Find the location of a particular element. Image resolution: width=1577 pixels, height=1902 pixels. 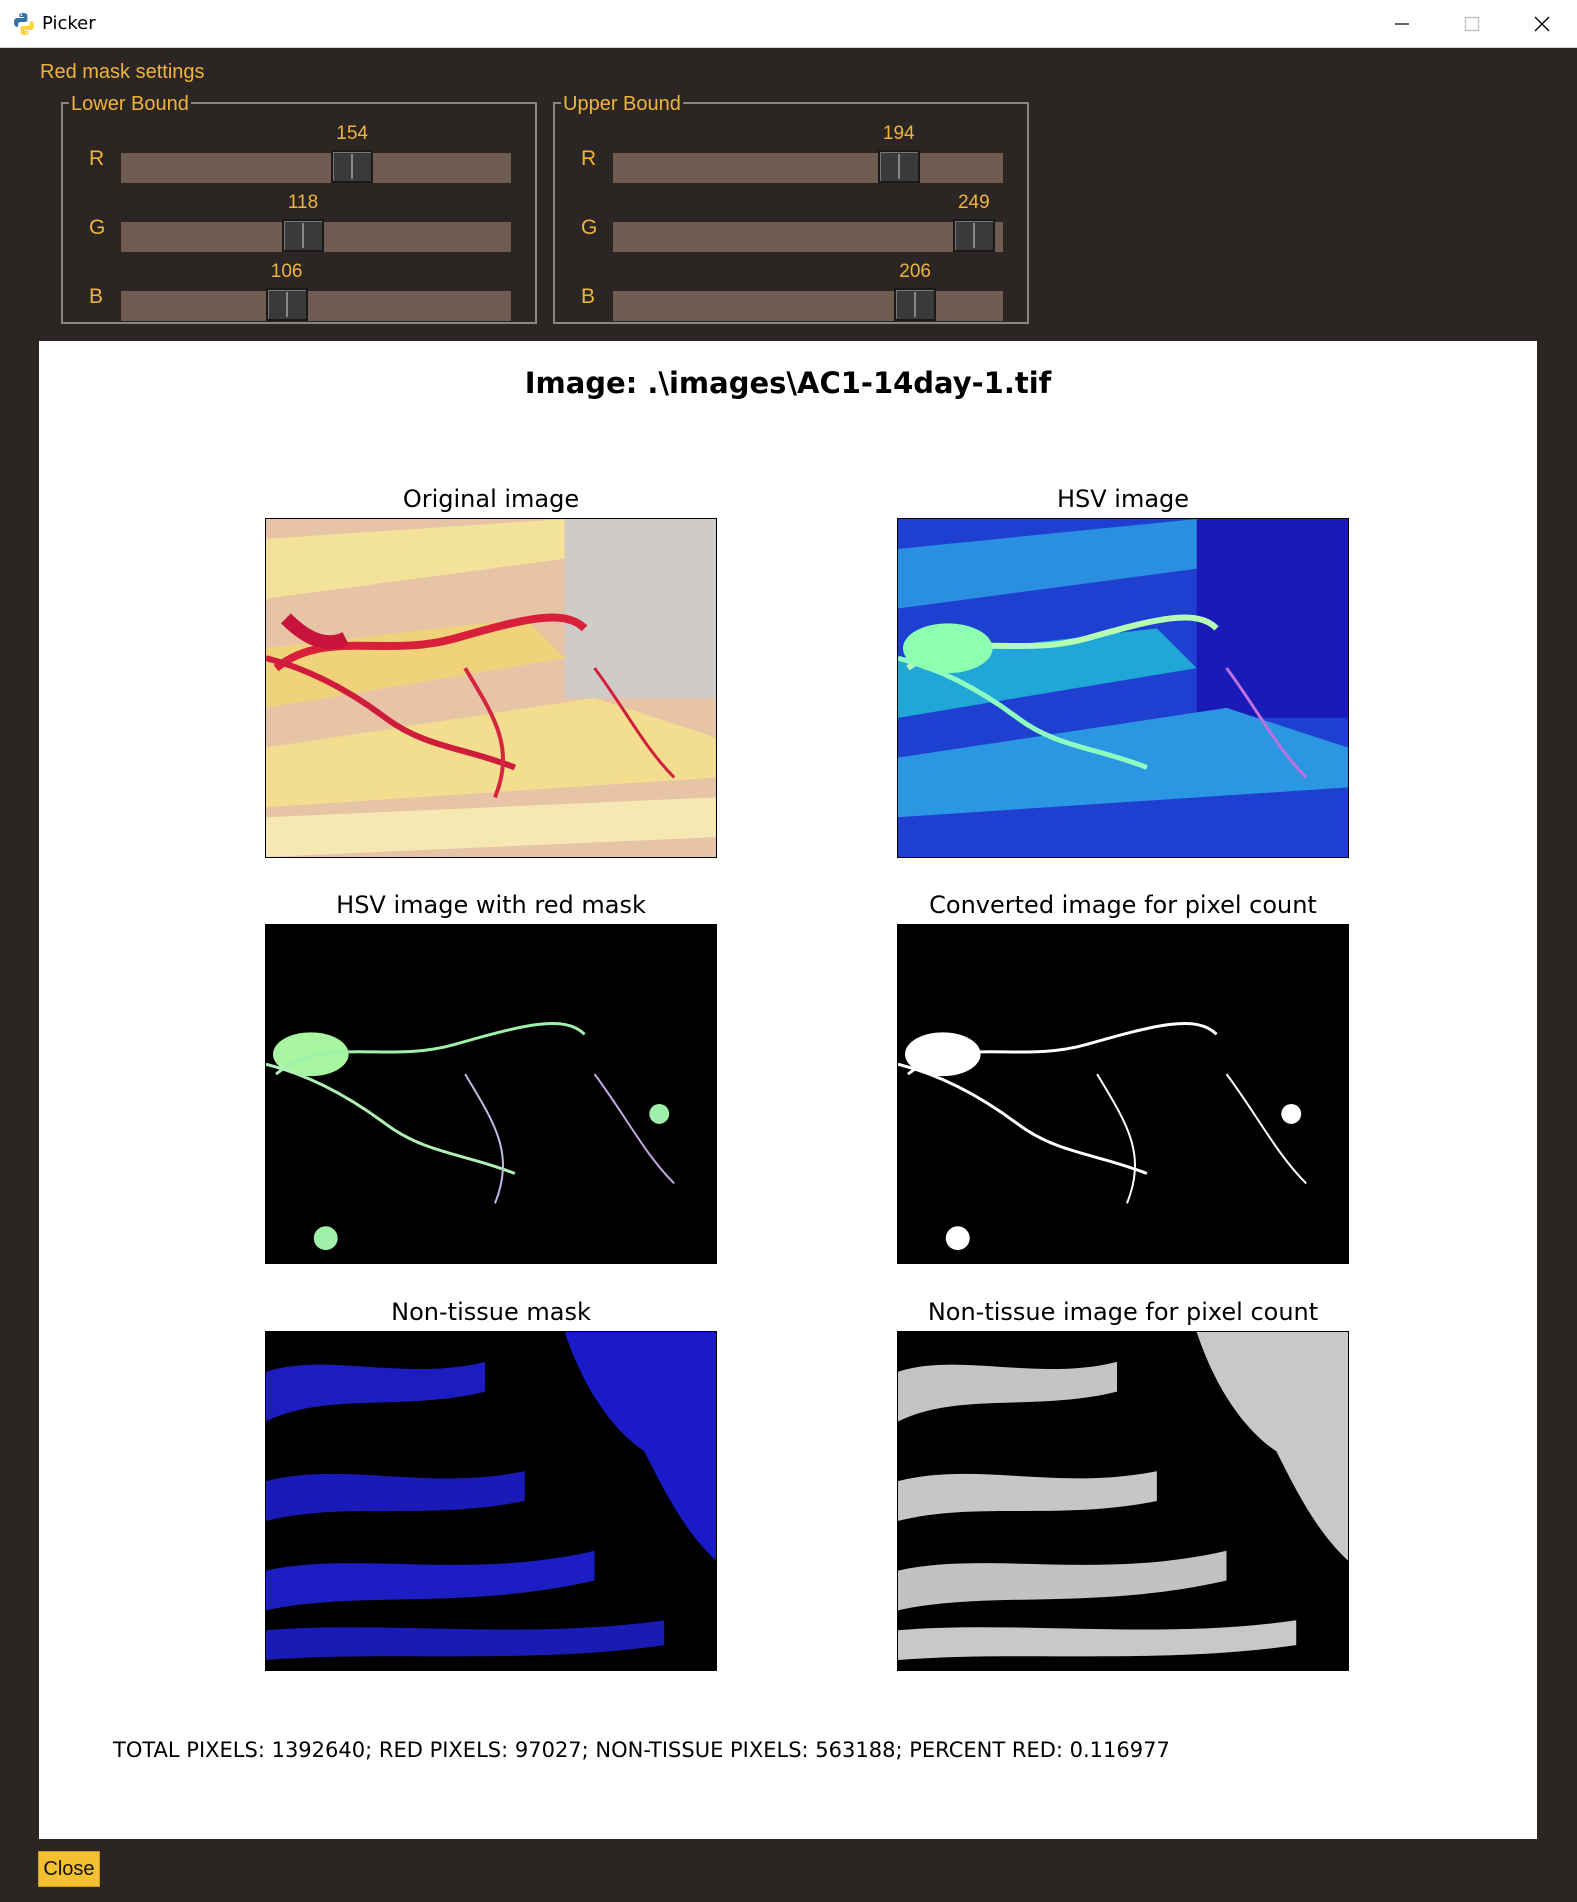

close-window-button is located at coordinates (1542, 23).